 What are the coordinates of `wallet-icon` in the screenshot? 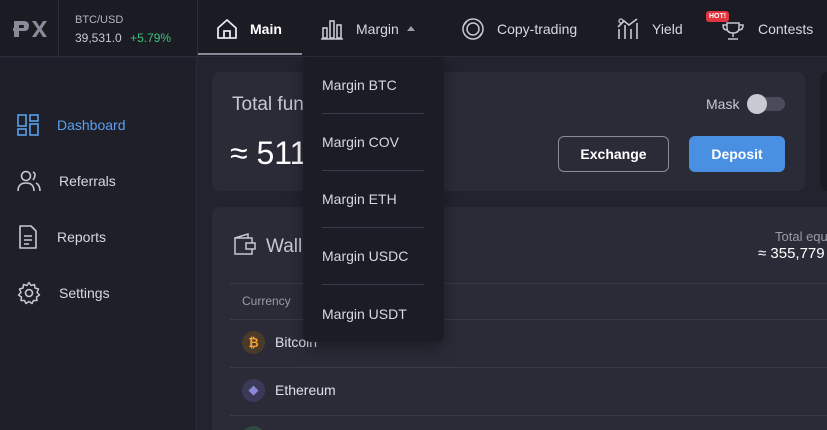 It's located at (245, 244).